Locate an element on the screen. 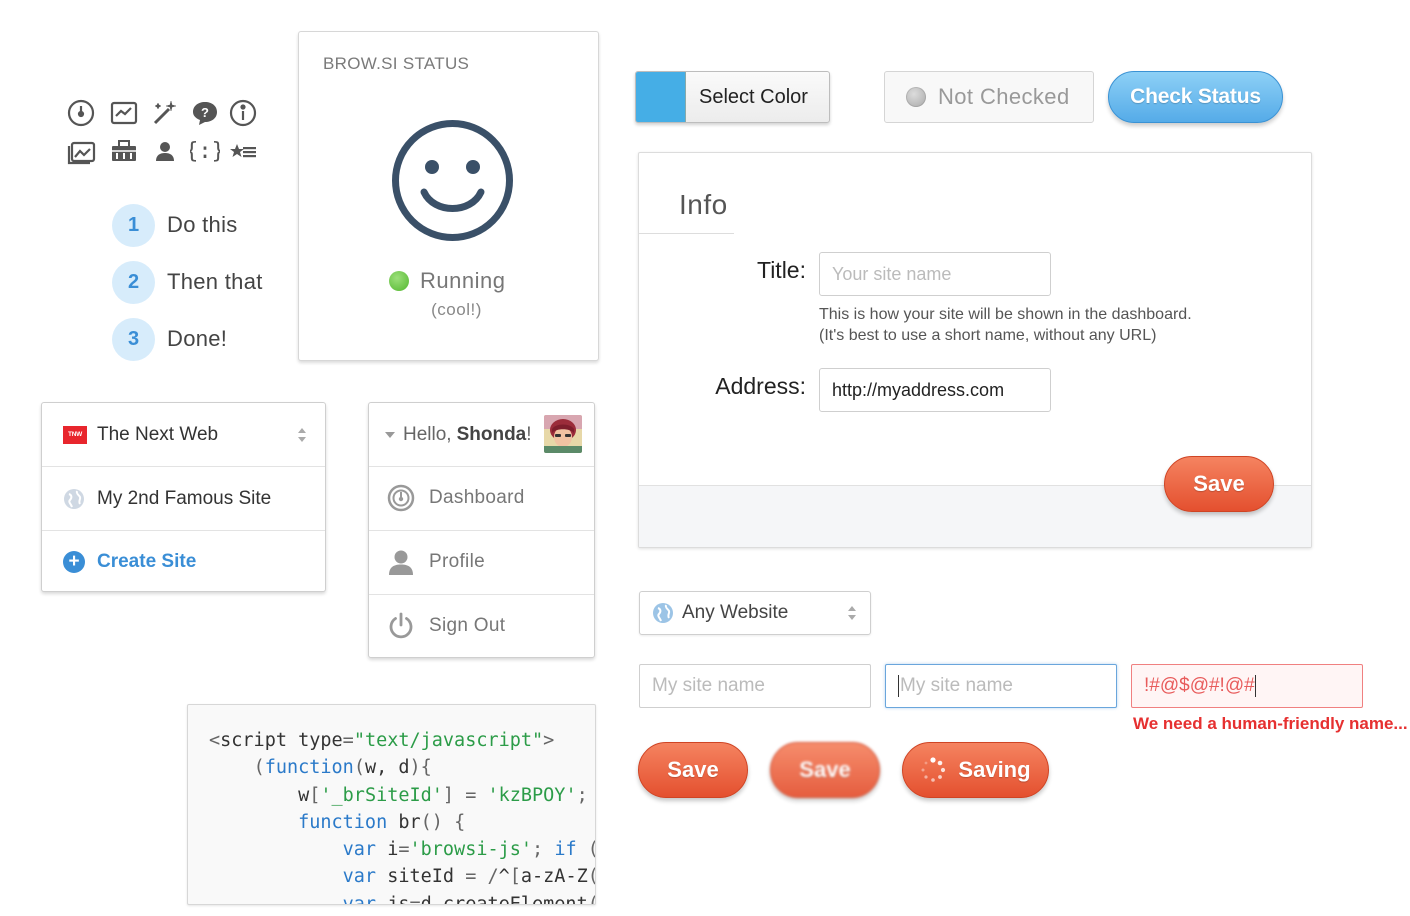 The width and height of the screenshot is (1410, 916). radio-icon is located at coordinates (916, 97).